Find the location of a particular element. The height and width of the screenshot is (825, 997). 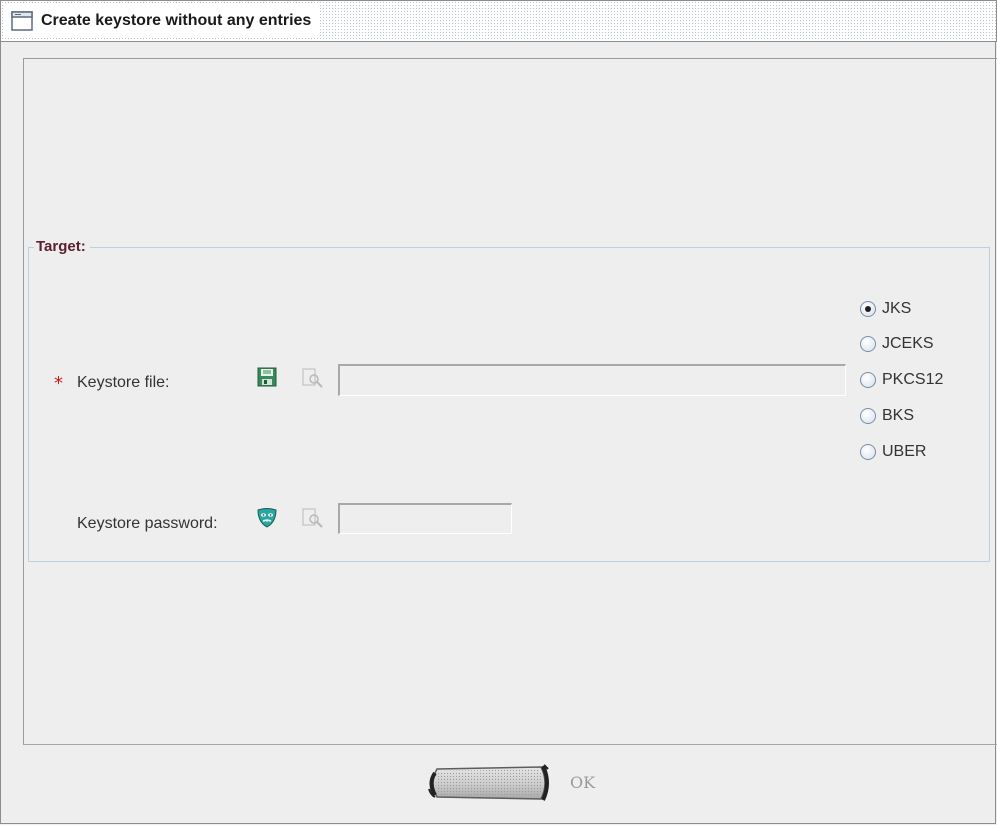

radio-button-uber is located at coordinates (868, 452).